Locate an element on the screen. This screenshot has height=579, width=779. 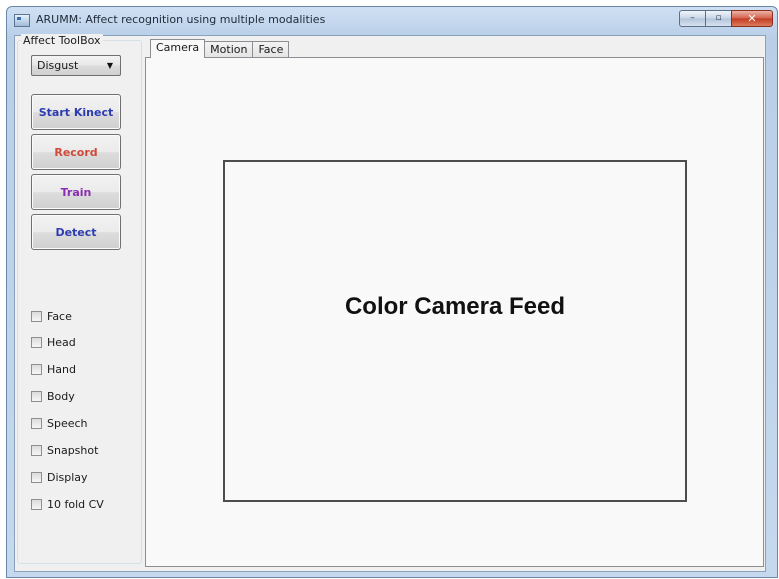
speech-checkbox: Speech is located at coordinates (59, 423).